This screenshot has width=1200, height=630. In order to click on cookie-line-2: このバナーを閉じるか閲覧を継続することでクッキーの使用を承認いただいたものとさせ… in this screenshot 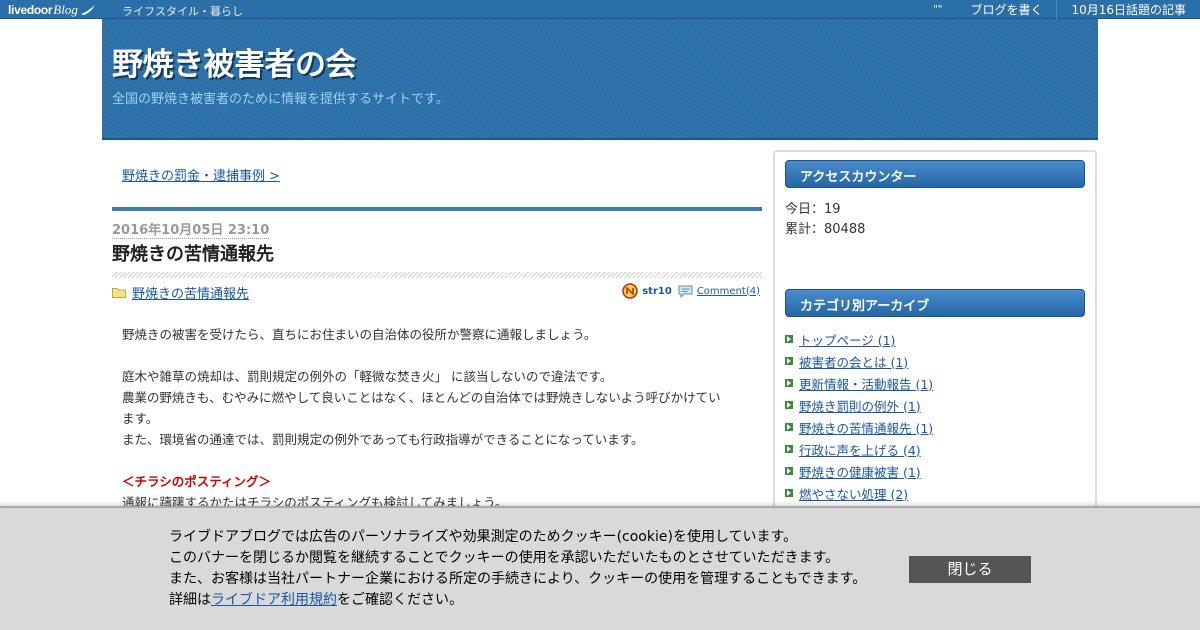, I will do `click(504, 558)`.